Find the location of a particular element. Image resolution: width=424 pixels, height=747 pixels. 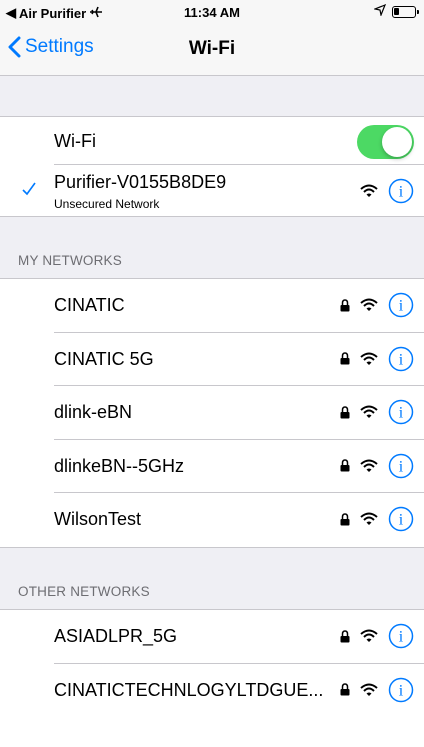

my-networks-header: MY NETWORKS is located at coordinates (70, 260).